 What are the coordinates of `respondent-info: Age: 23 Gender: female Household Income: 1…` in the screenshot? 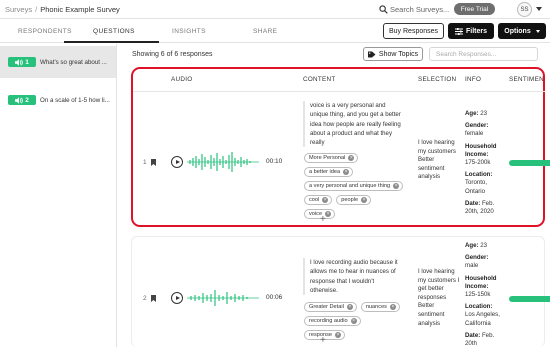 It's located at (485, 165).